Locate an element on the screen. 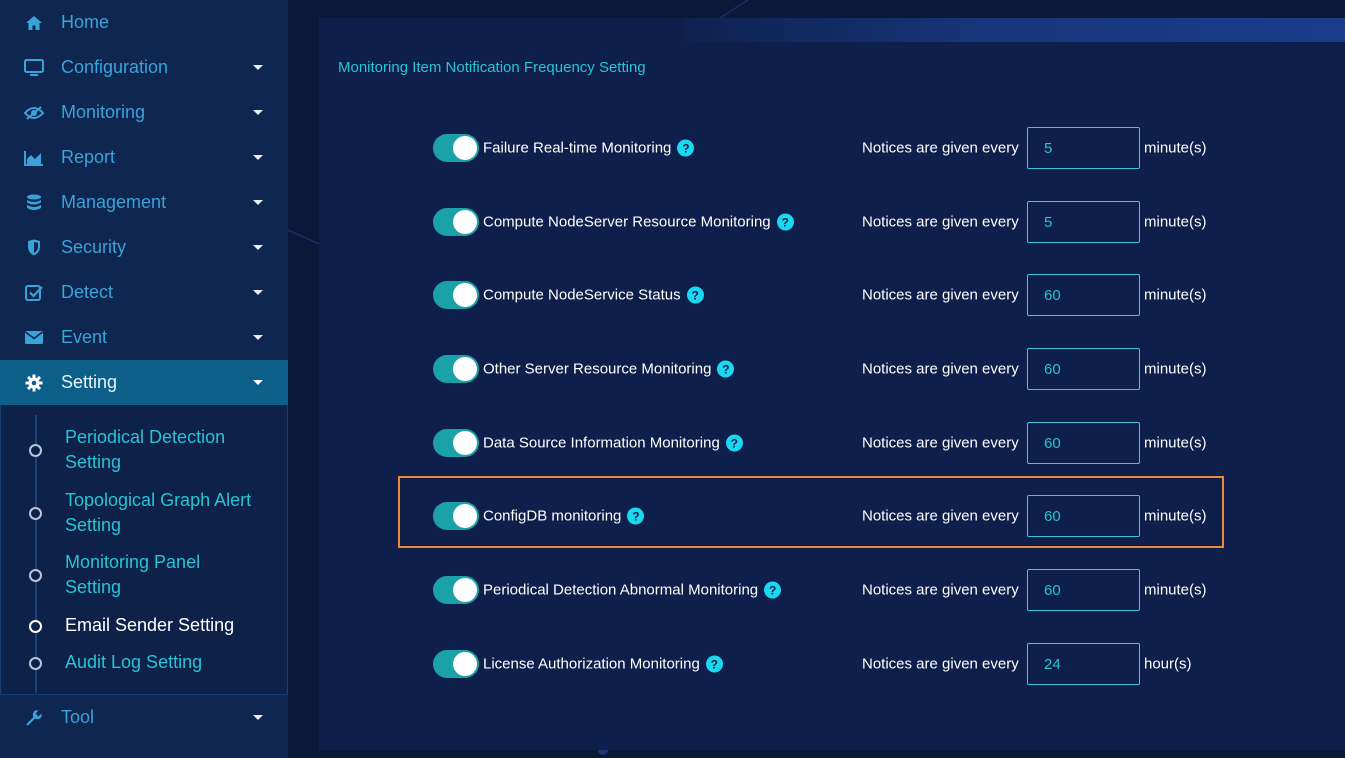 The image size is (1345, 758). submenu-label: Email Sender Setting is located at coordinates (150, 625).